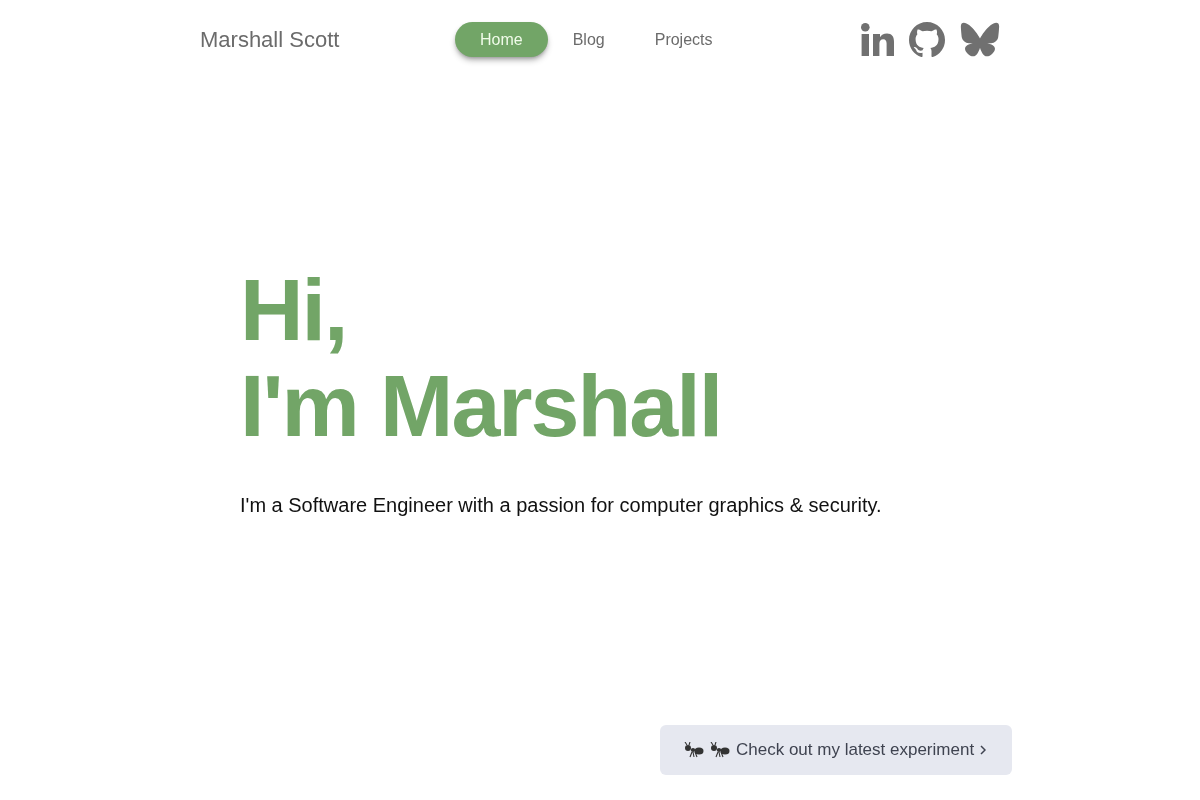  I want to click on site-title: Marshall Scott, so click(327, 39).